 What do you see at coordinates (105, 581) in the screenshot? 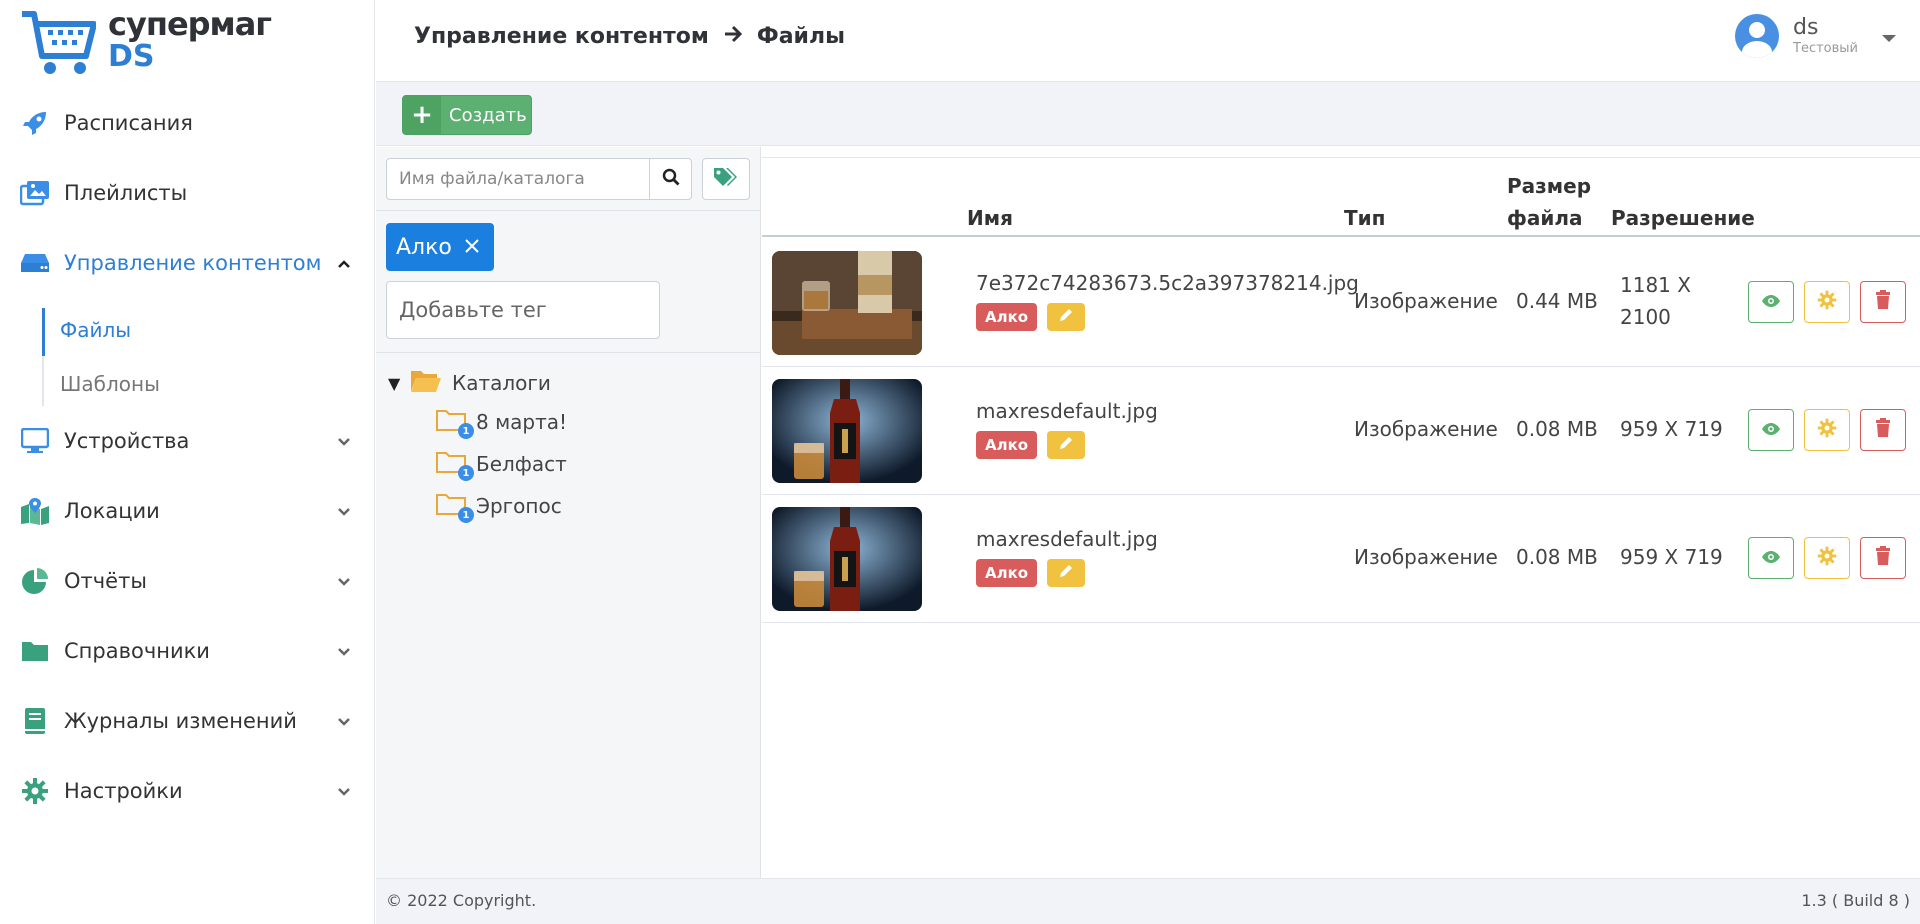
I see `sidebar-item-label: Отчёты` at bounding box center [105, 581].